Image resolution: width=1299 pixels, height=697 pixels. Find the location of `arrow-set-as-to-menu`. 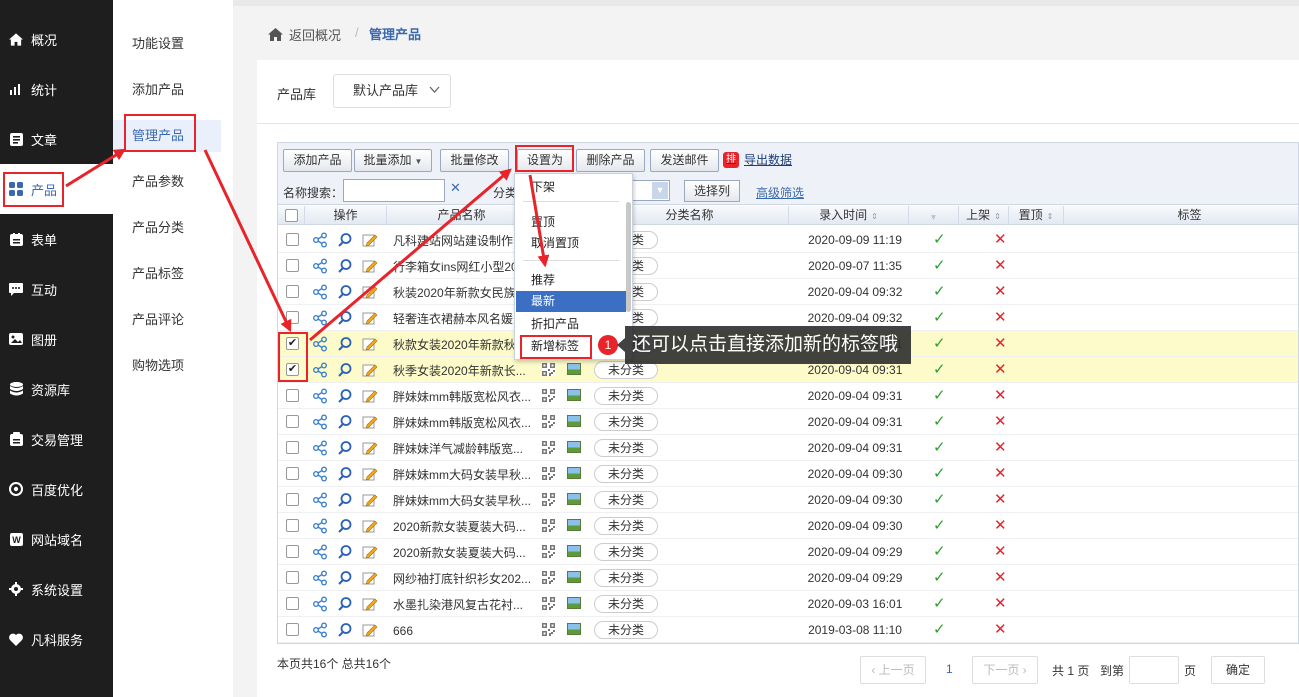

arrow-set-as-to-menu is located at coordinates (539, 221).